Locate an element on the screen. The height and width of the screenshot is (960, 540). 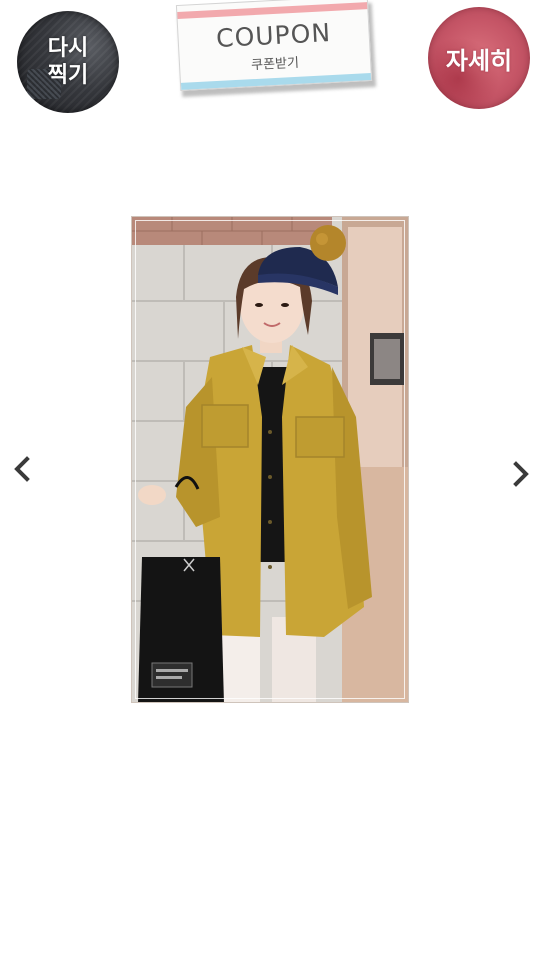
detail-button-label: 자세히 is located at coordinates (479, 60).